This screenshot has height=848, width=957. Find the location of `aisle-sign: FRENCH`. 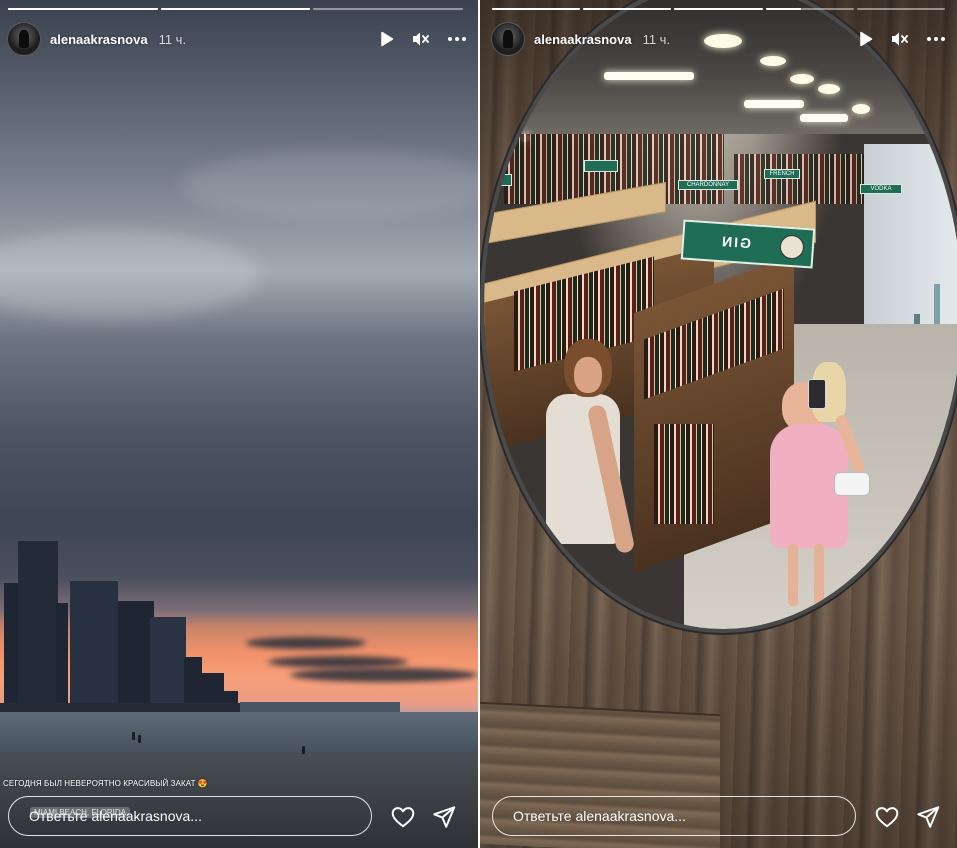

aisle-sign: FRENCH is located at coordinates (782, 174).